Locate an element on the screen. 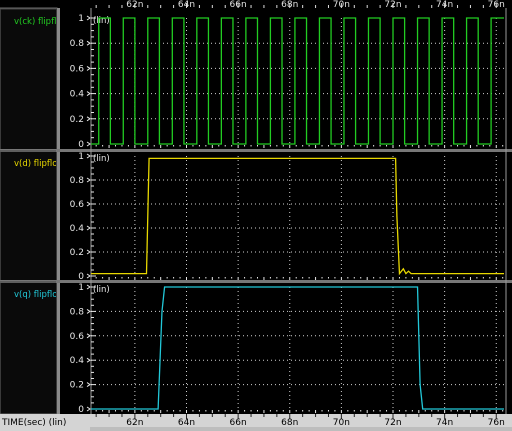  bottom-tick-label: 64n is located at coordinates (186, 423).